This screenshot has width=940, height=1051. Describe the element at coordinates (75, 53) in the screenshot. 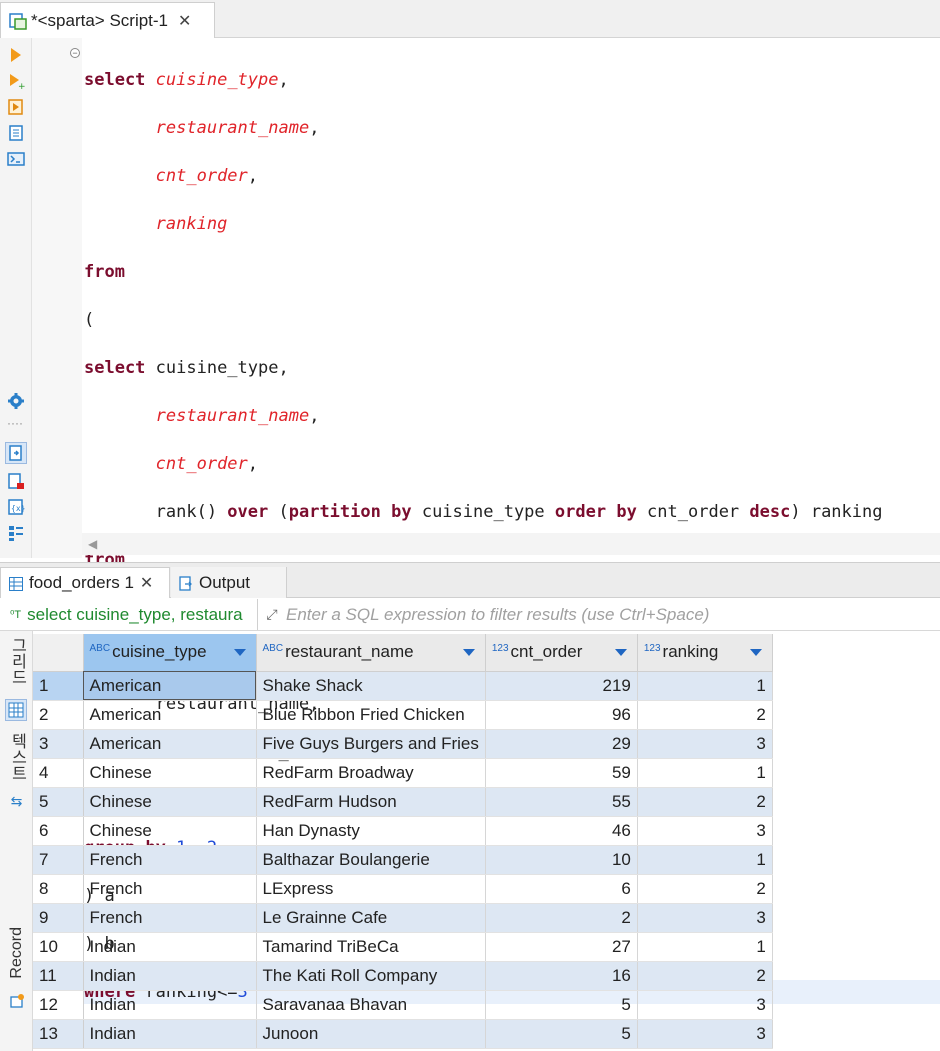

I see `fold-collapse-icon: −` at that location.